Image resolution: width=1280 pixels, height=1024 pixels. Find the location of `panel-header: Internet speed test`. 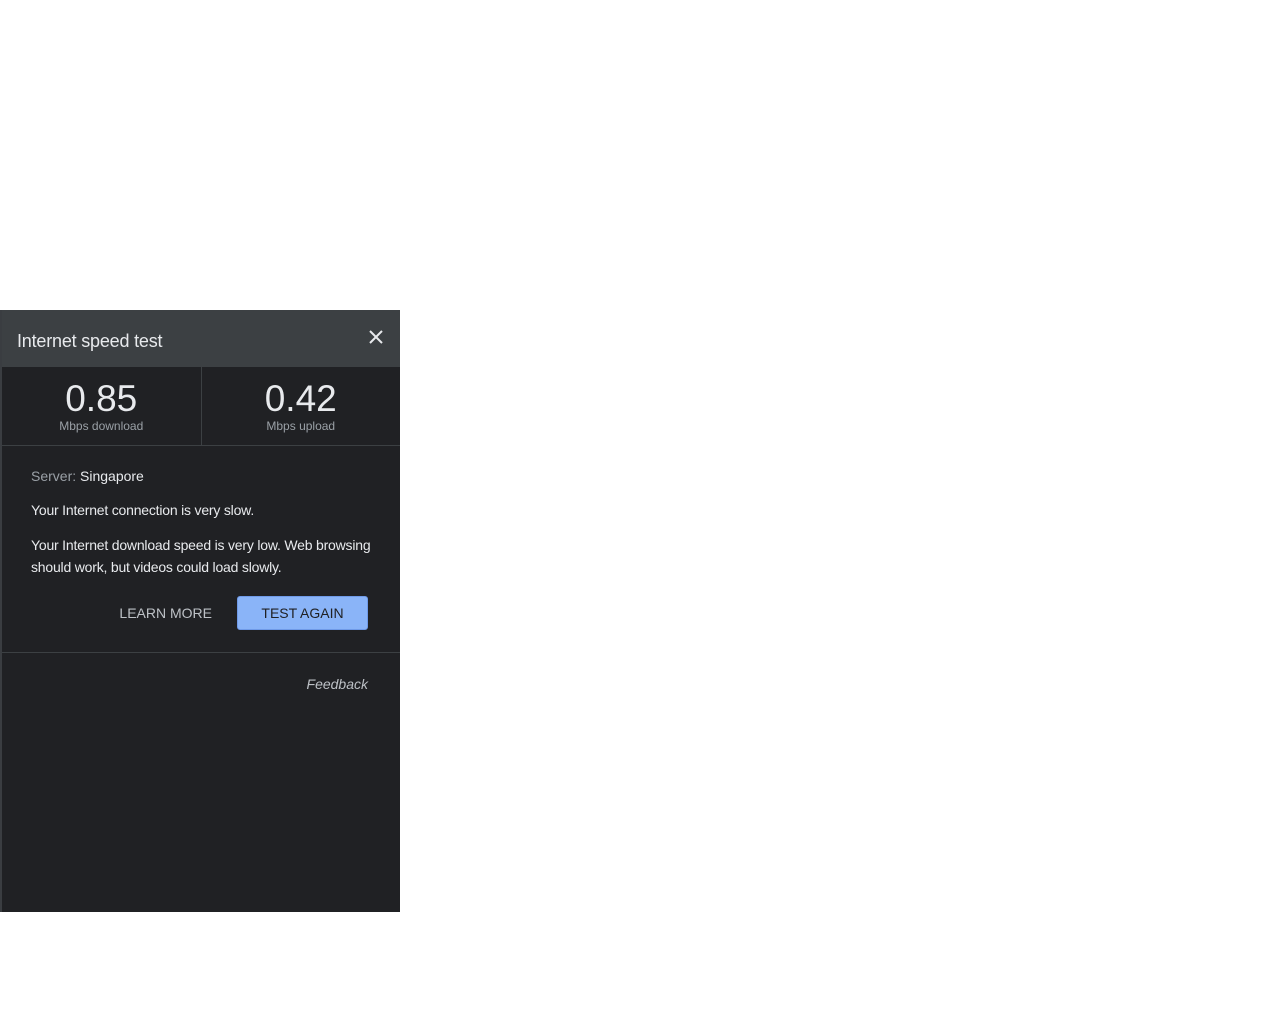

panel-header: Internet speed test is located at coordinates (201, 338).